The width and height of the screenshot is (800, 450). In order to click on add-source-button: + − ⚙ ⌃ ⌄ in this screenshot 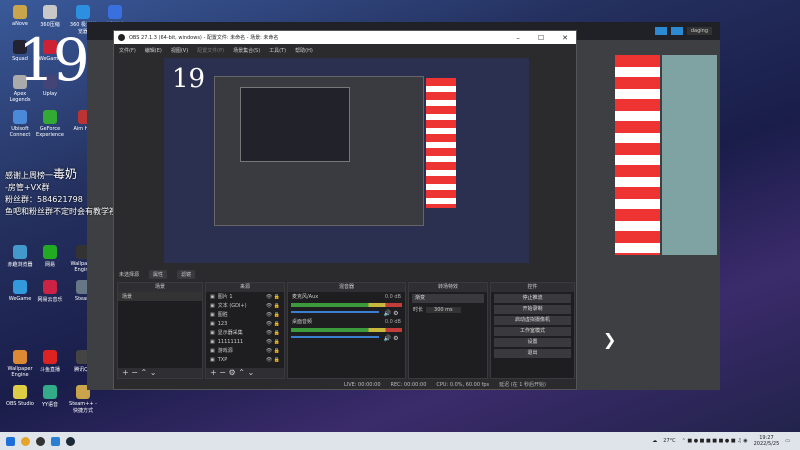, I will do `click(232, 372)`.